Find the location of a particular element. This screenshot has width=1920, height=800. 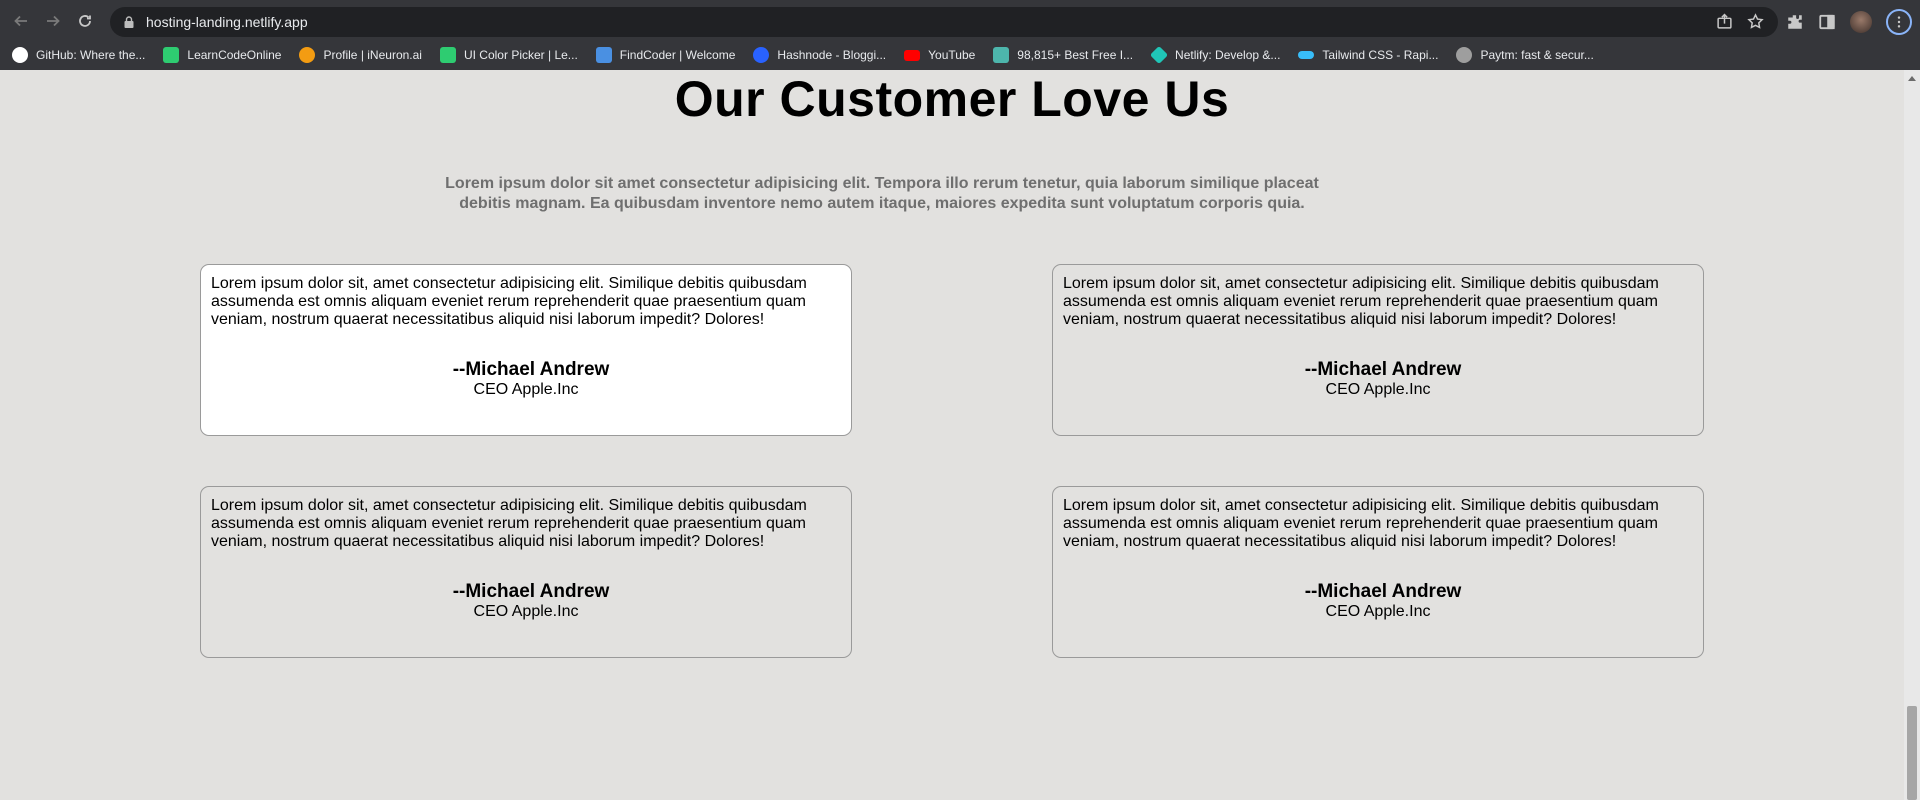

bookmark-item: FindCoder | Welcome is located at coordinates (665, 55).